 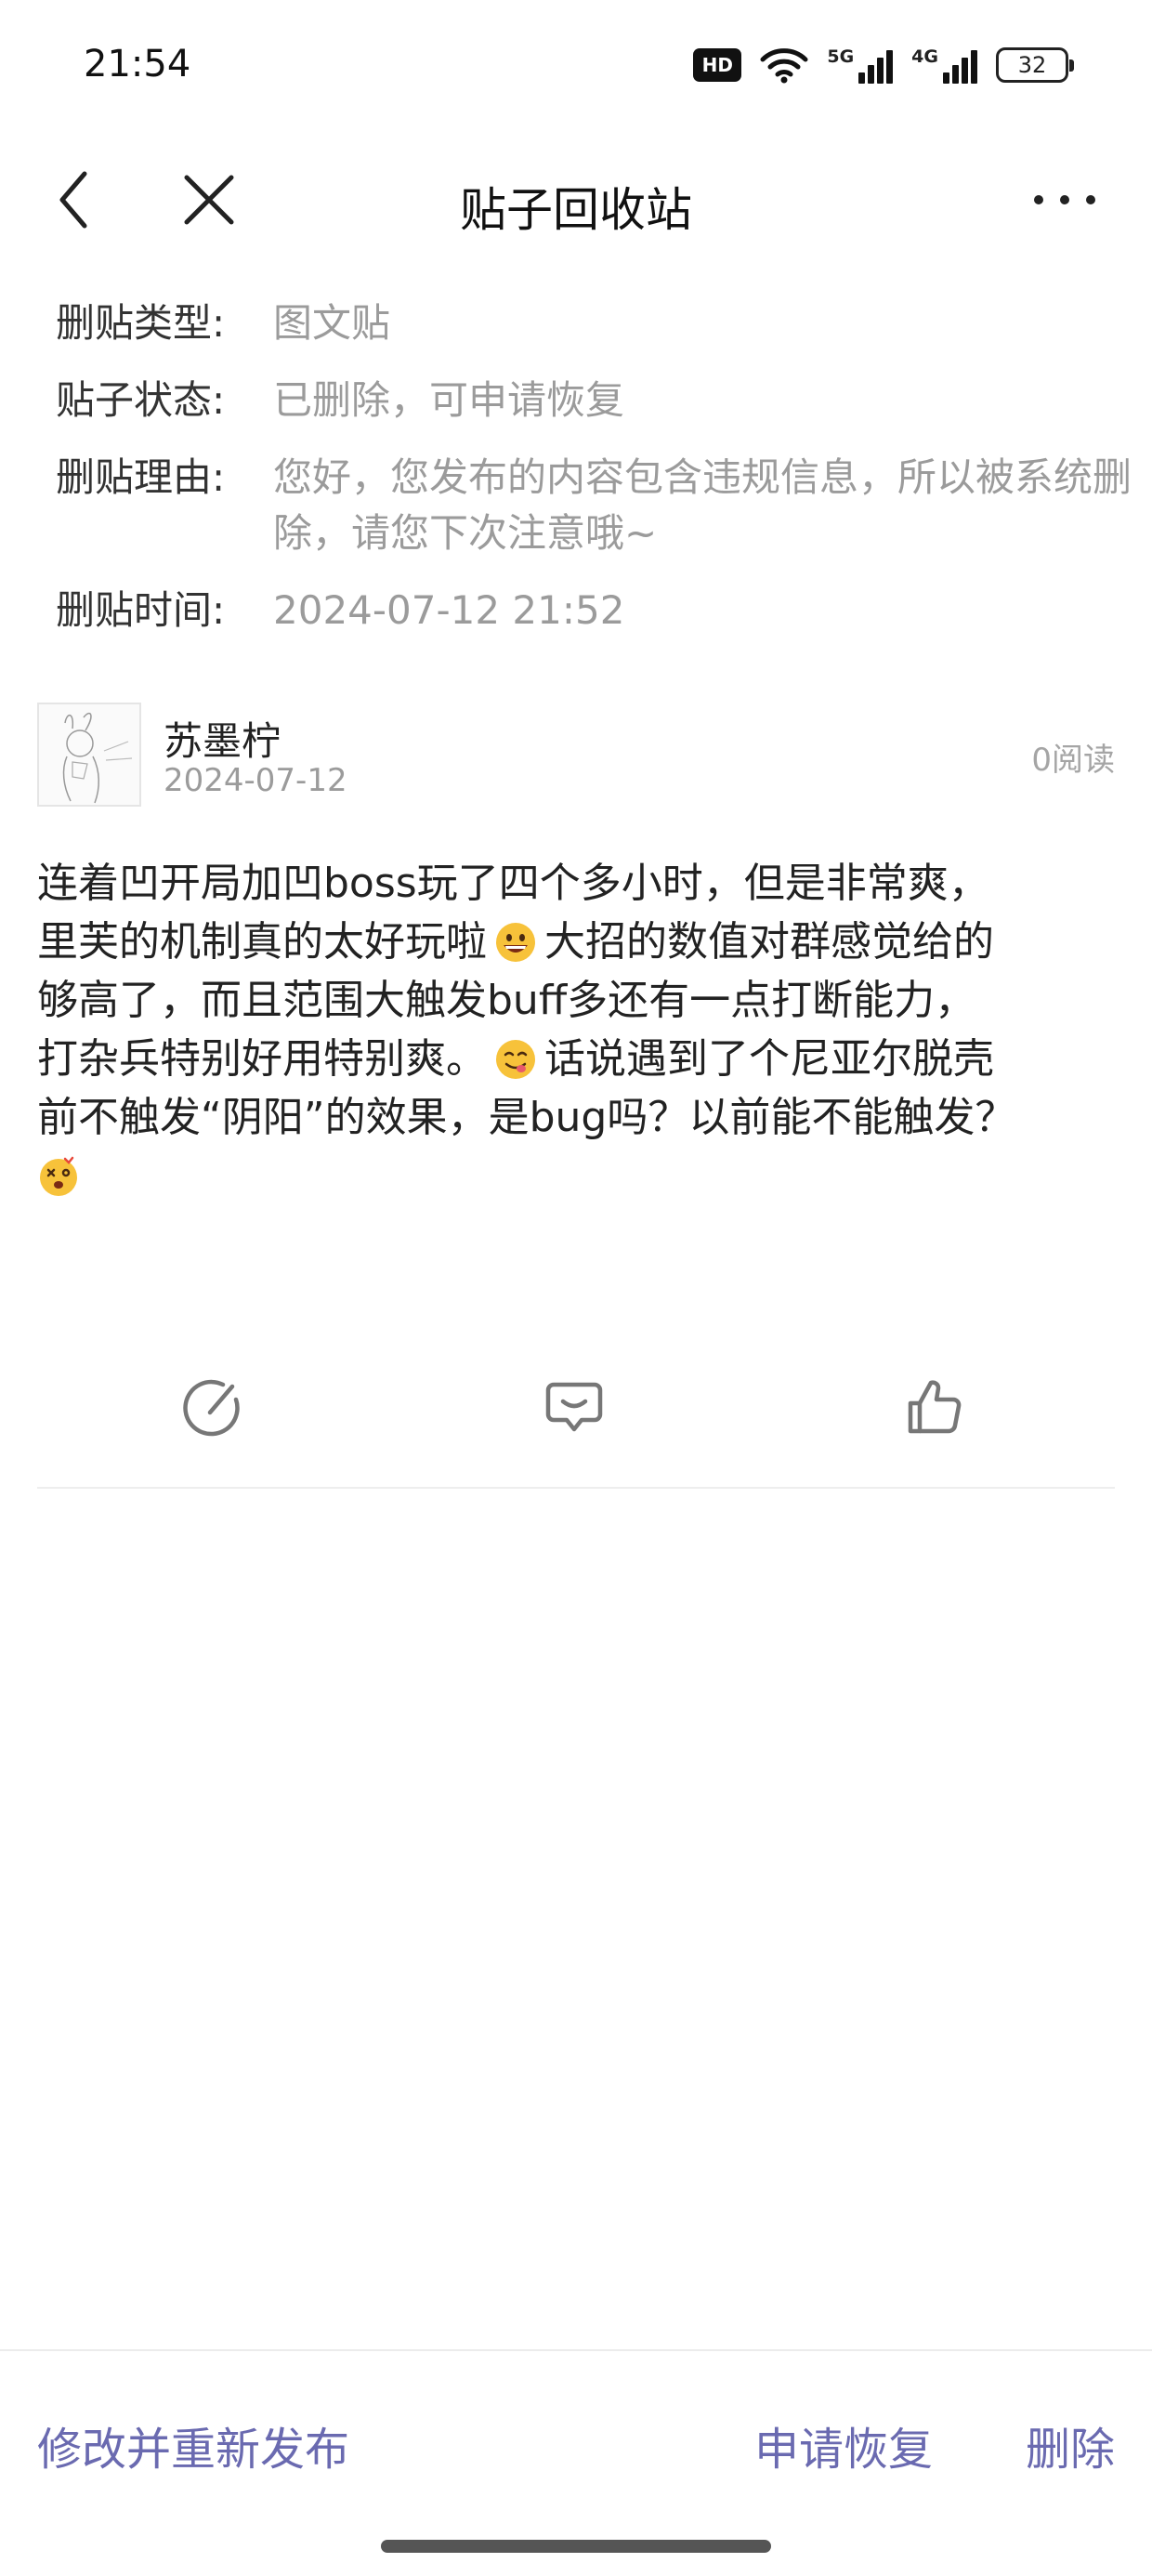 What do you see at coordinates (58, 1176) in the screenshot?
I see `dizzy-emoji` at bounding box center [58, 1176].